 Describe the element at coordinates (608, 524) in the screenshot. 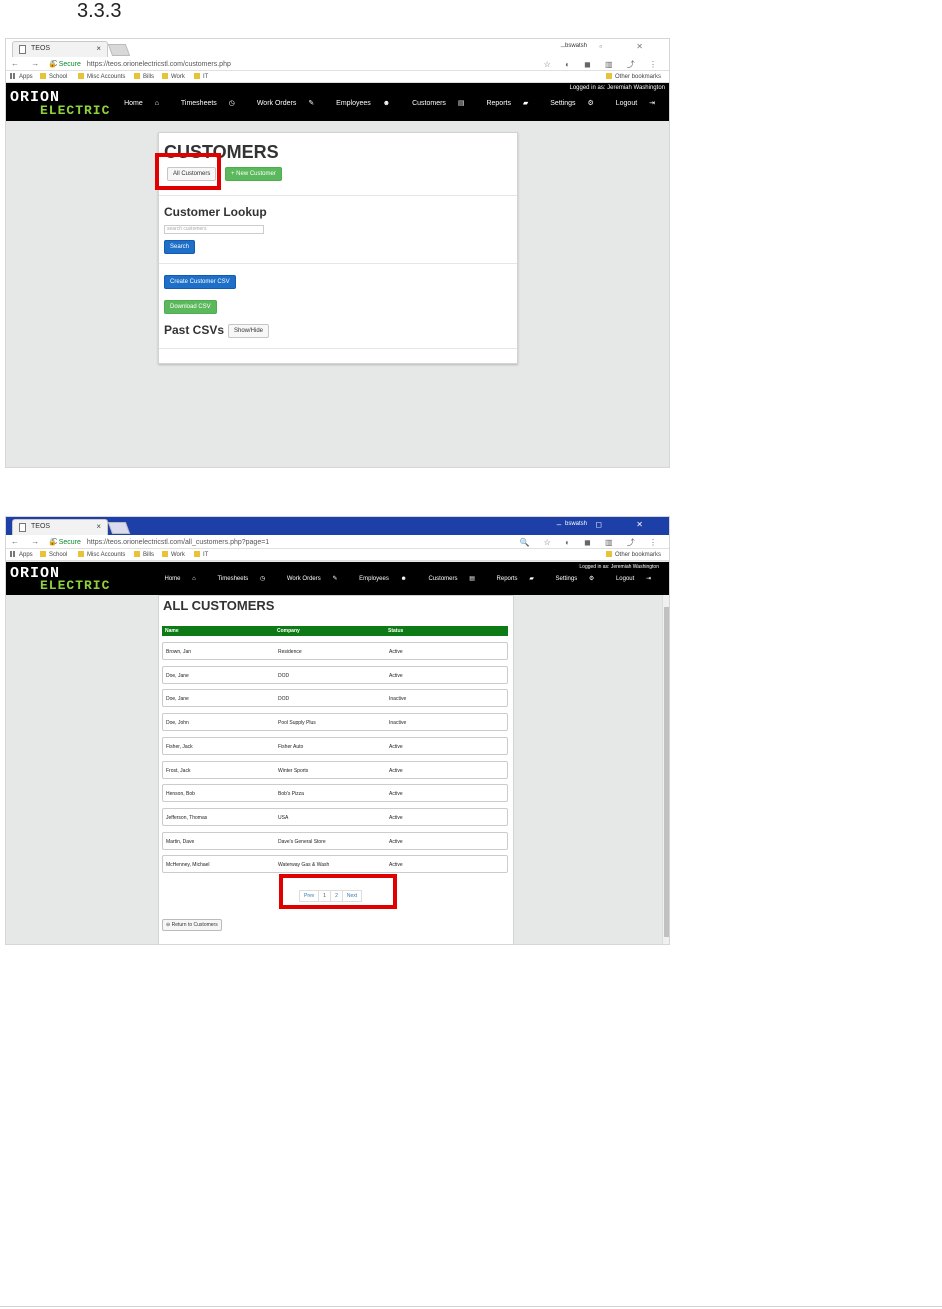

I see `window-controls: – ◻ ✕` at that location.